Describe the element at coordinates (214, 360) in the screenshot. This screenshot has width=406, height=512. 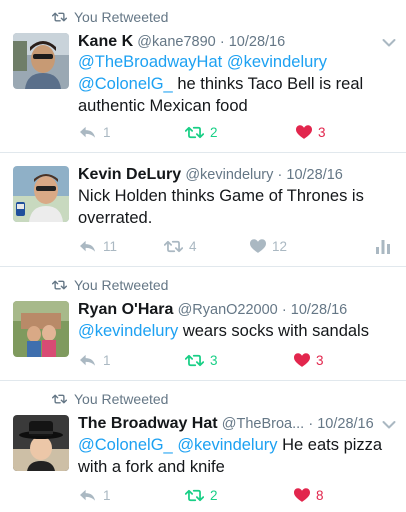
I see `retweet-count: 3` at that location.